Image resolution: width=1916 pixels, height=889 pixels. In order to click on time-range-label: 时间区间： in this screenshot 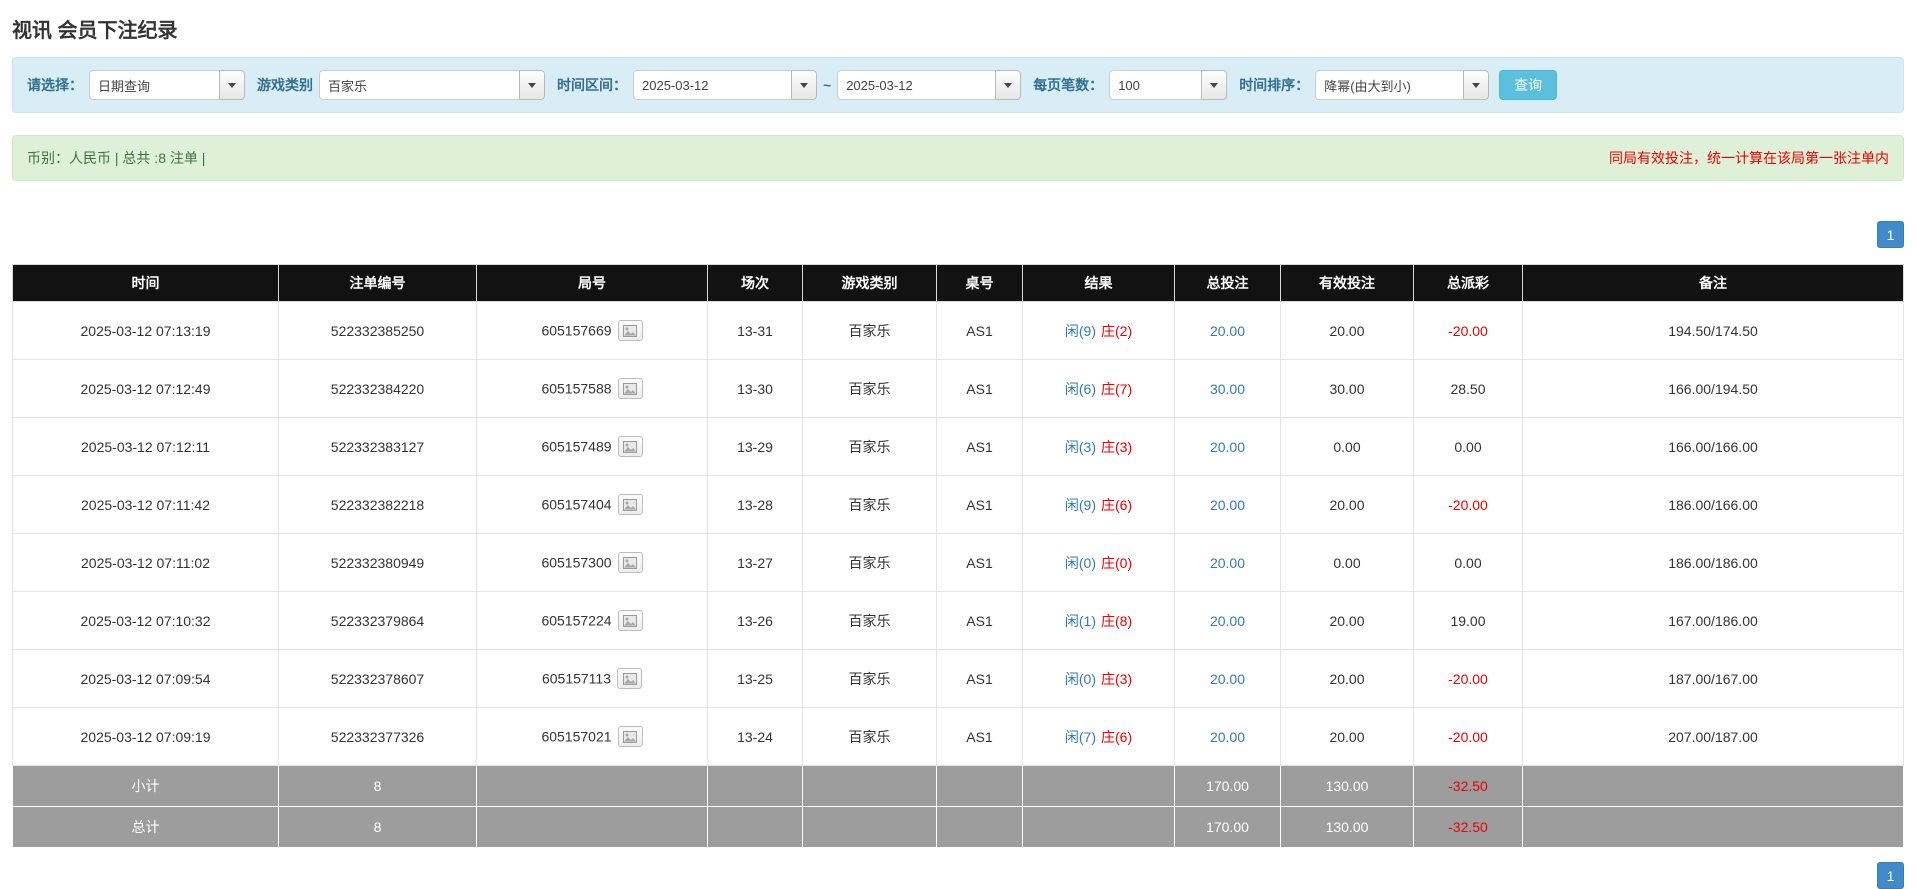, I will do `click(592, 85)`.